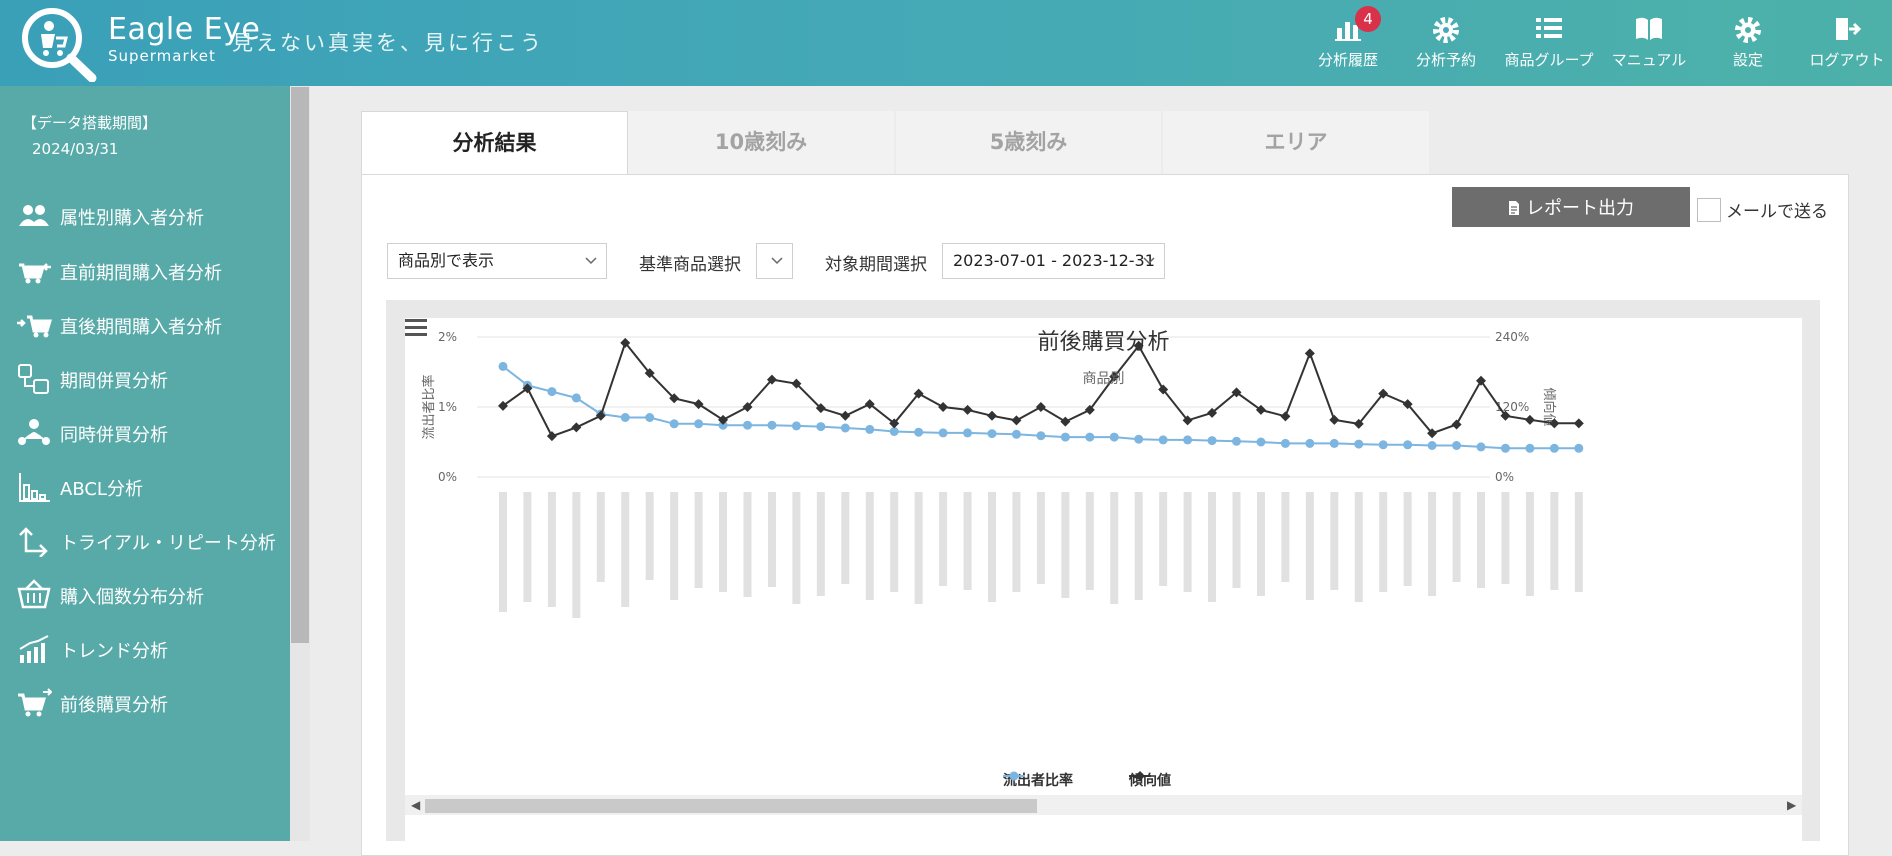 The width and height of the screenshot is (1892, 856). I want to click on legend-item-tendency: 傾向値, so click(1150, 780).